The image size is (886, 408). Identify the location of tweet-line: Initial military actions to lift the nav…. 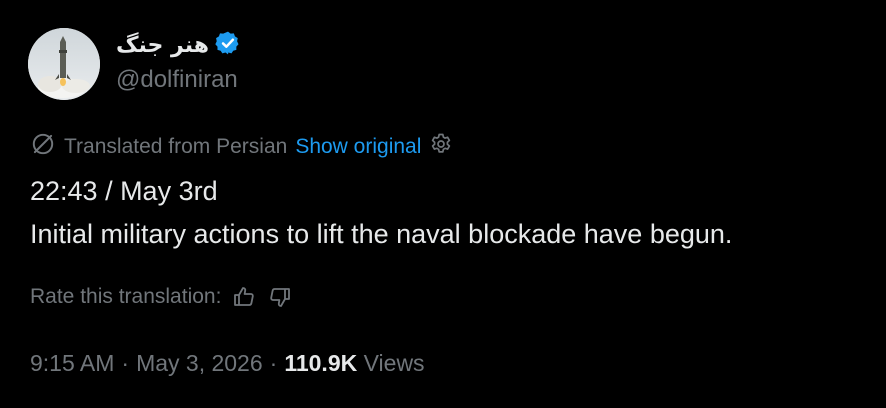
(381, 234).